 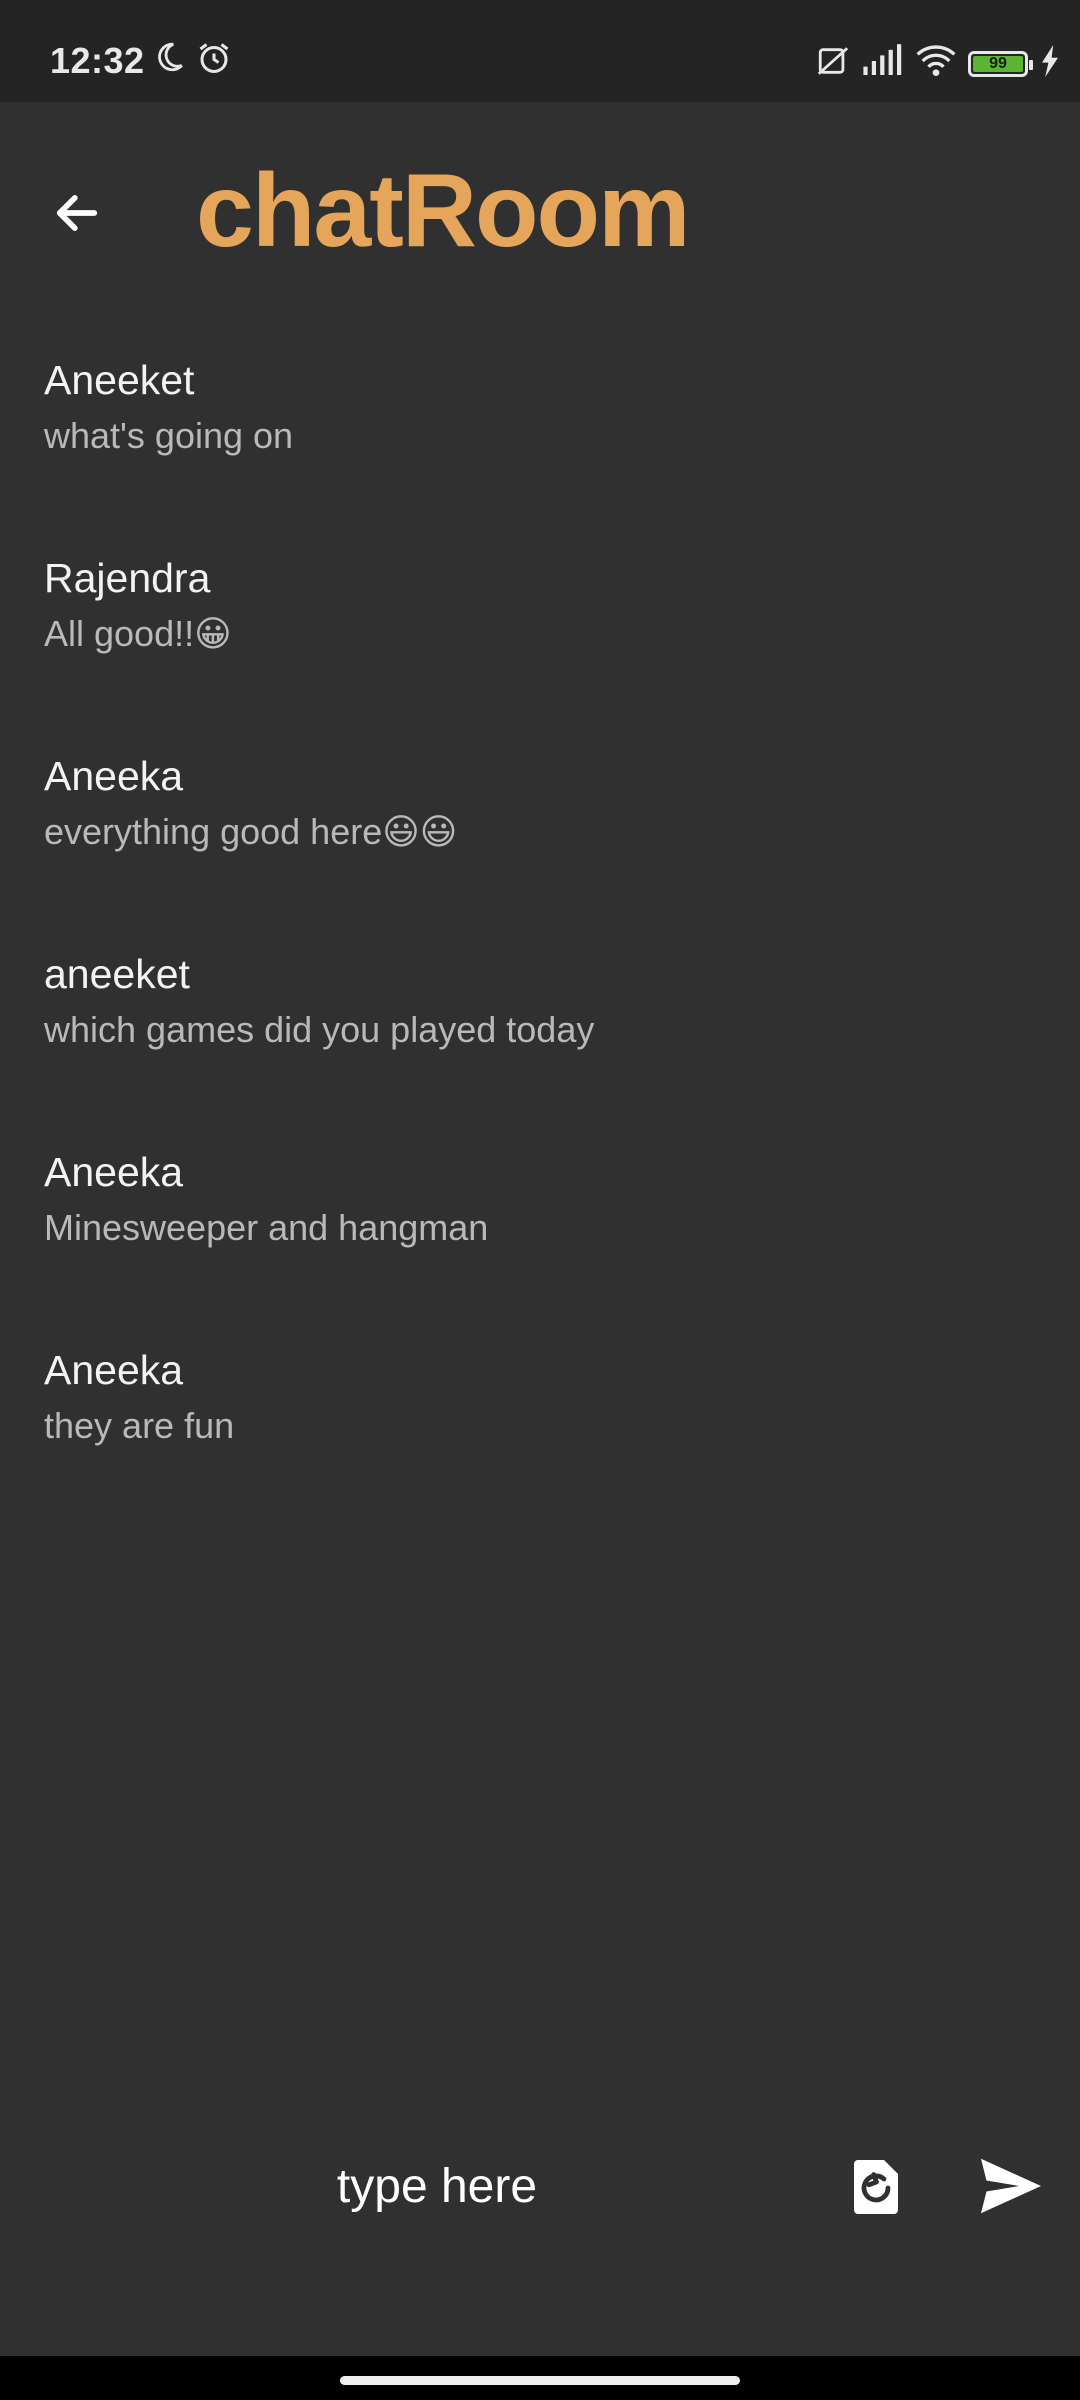 I want to click on app-bar: chatRoom, so click(x=540, y=212).